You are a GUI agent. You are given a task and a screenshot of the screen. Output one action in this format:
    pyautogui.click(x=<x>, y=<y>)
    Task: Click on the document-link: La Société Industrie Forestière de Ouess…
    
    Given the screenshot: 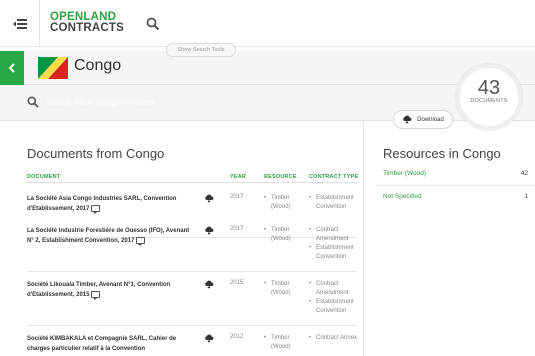 What is the action you would take?
    pyautogui.click(x=109, y=236)
    